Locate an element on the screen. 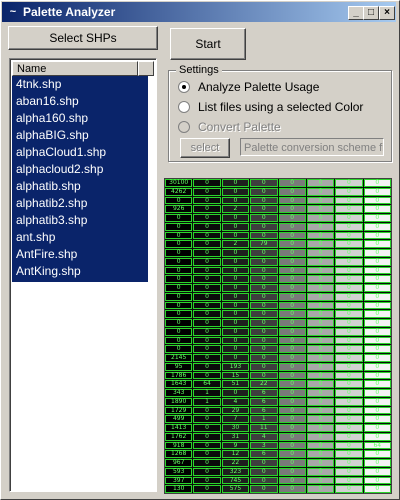 This screenshot has height=500, width=400. palette-cell: 323 is located at coordinates (235, 471).